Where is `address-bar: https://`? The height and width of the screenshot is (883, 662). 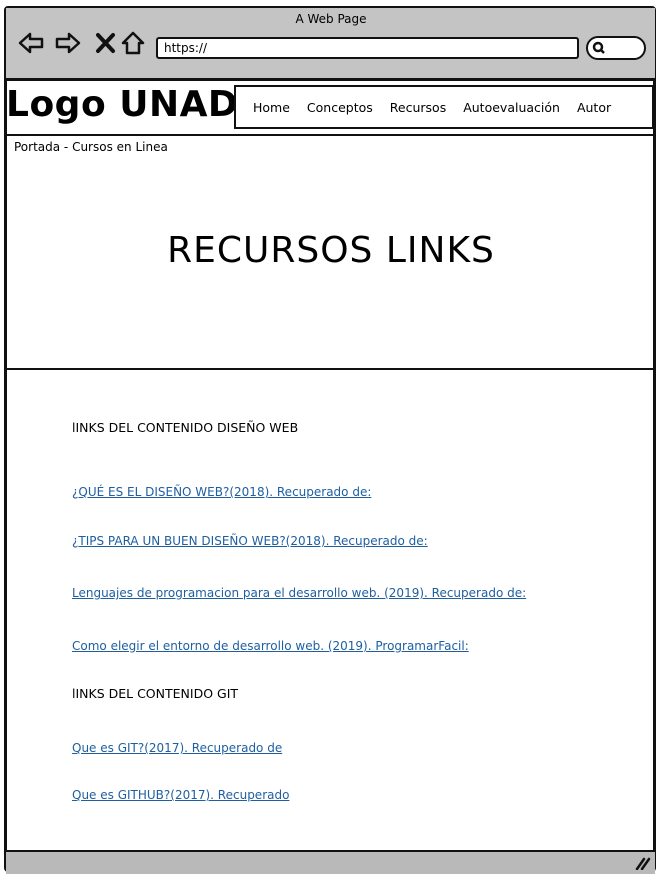 address-bar: https:// is located at coordinates (367, 48).